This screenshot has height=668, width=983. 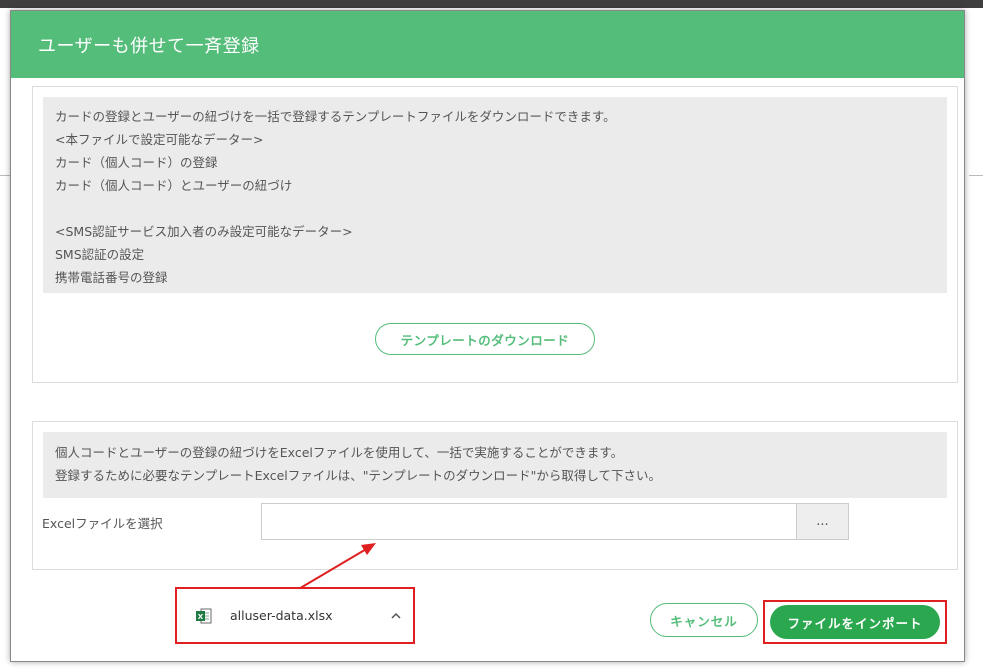 I want to click on chevron-up-icon, so click(x=396, y=616).